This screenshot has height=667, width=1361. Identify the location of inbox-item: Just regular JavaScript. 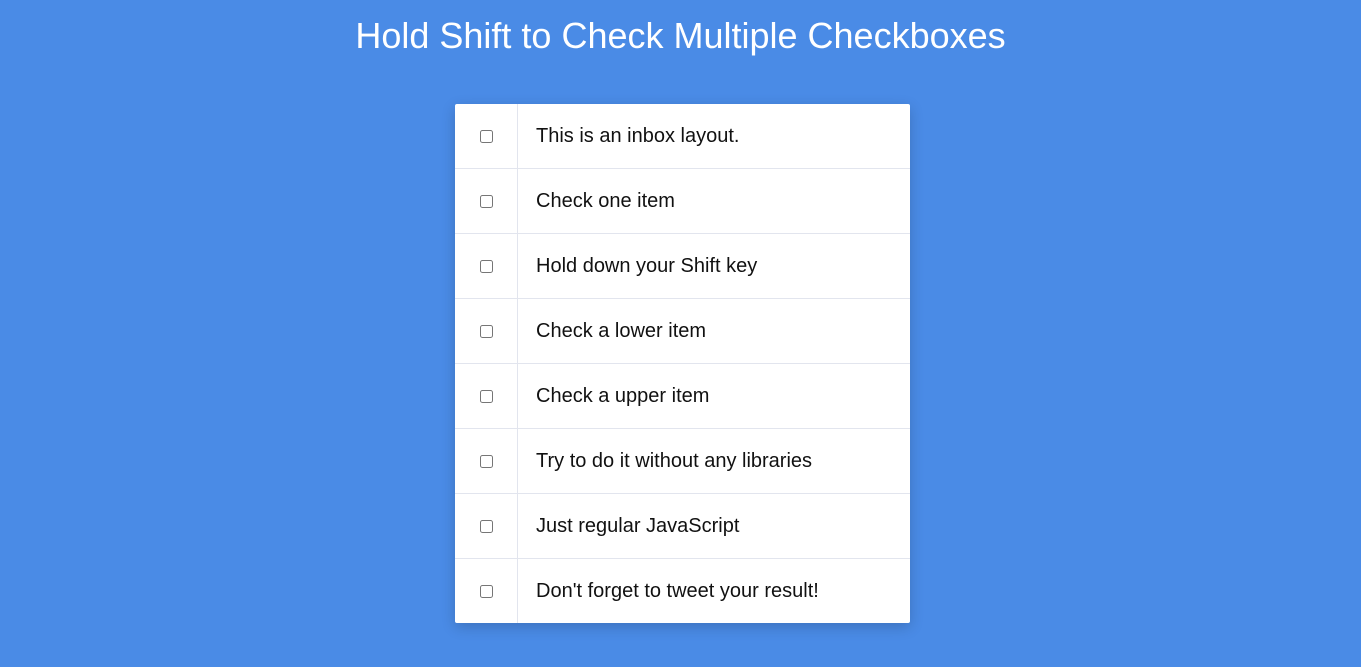
(682, 526).